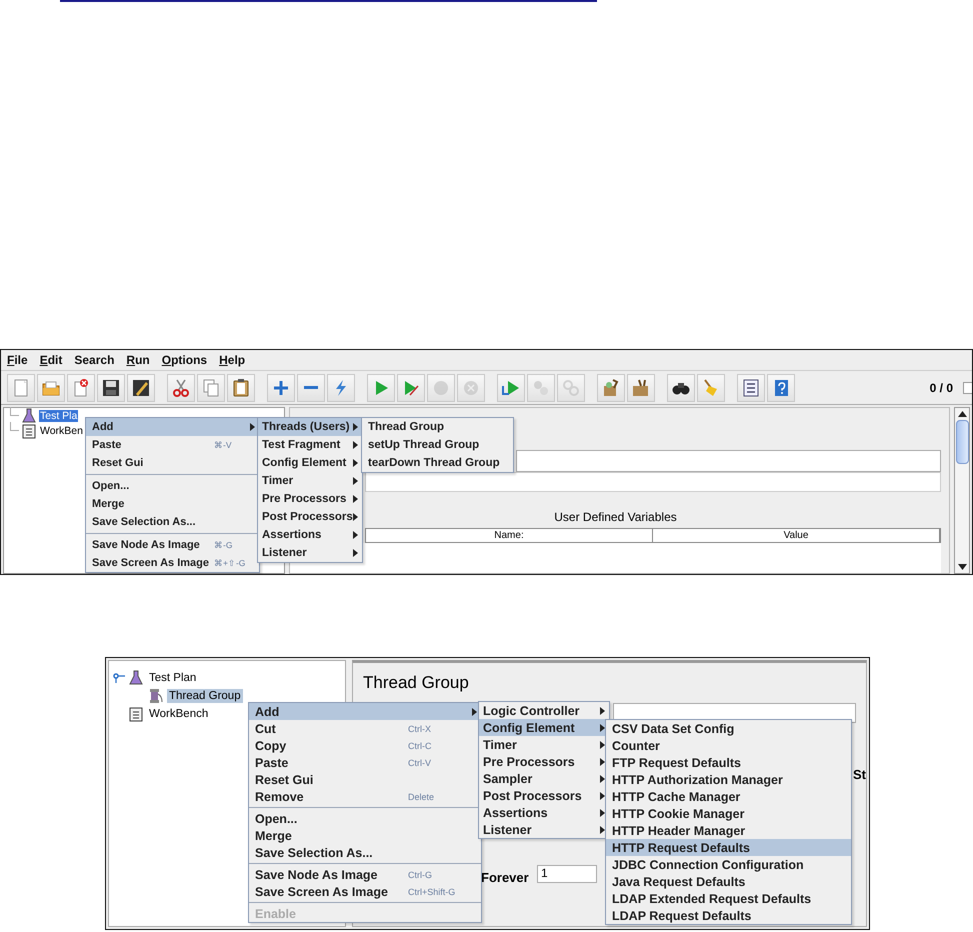  I want to click on menu-item: tearDown Thread Group, so click(437, 463).